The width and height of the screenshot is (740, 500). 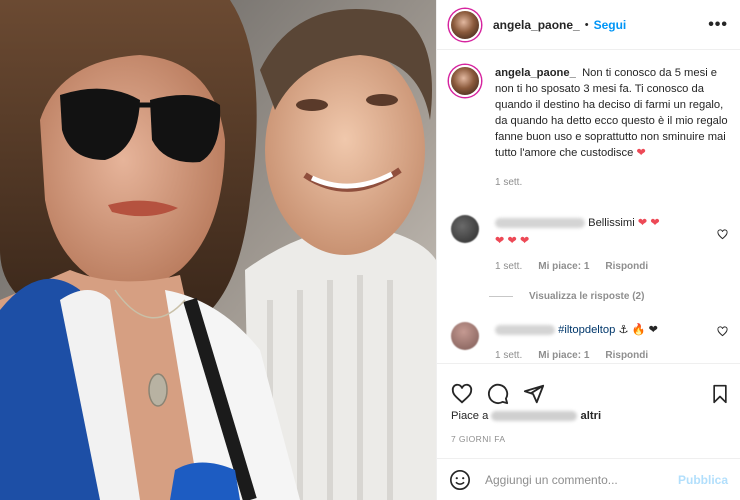 What do you see at coordinates (577, 479) in the screenshot?
I see `add-comment-input` at bounding box center [577, 479].